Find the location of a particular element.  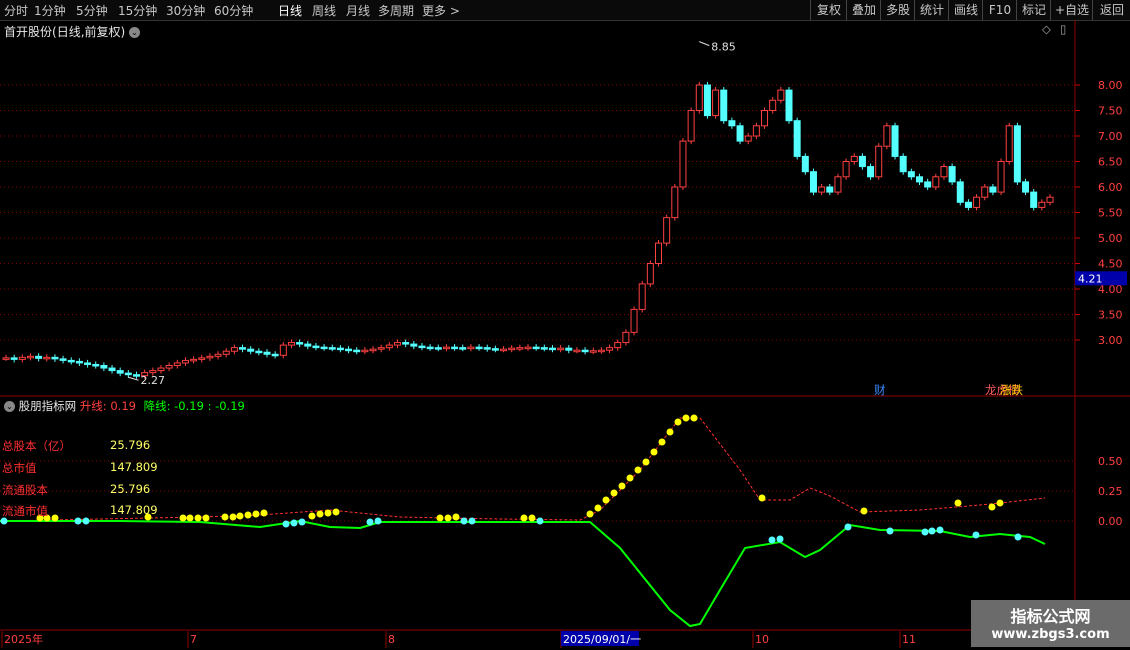

label-total-shares: 总股本（亿） is located at coordinates (36, 446).